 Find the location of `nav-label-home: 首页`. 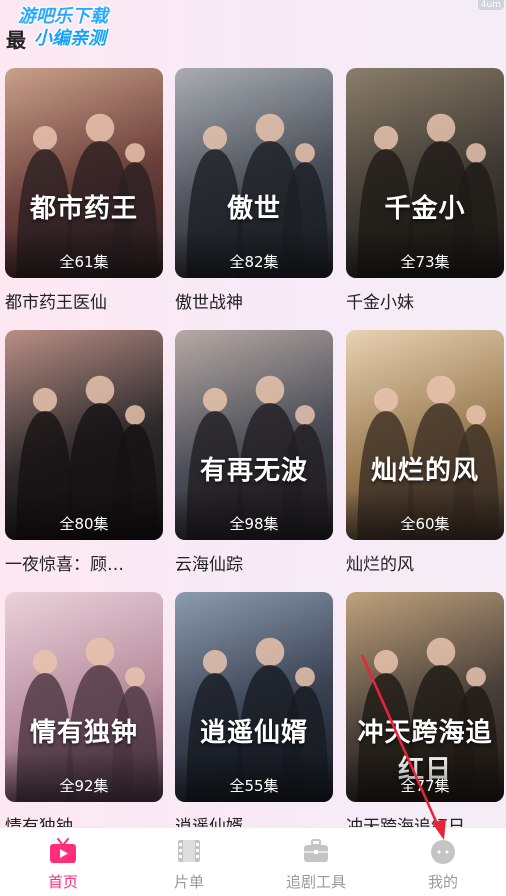

nav-label-home: 首页 is located at coordinates (62, 882).